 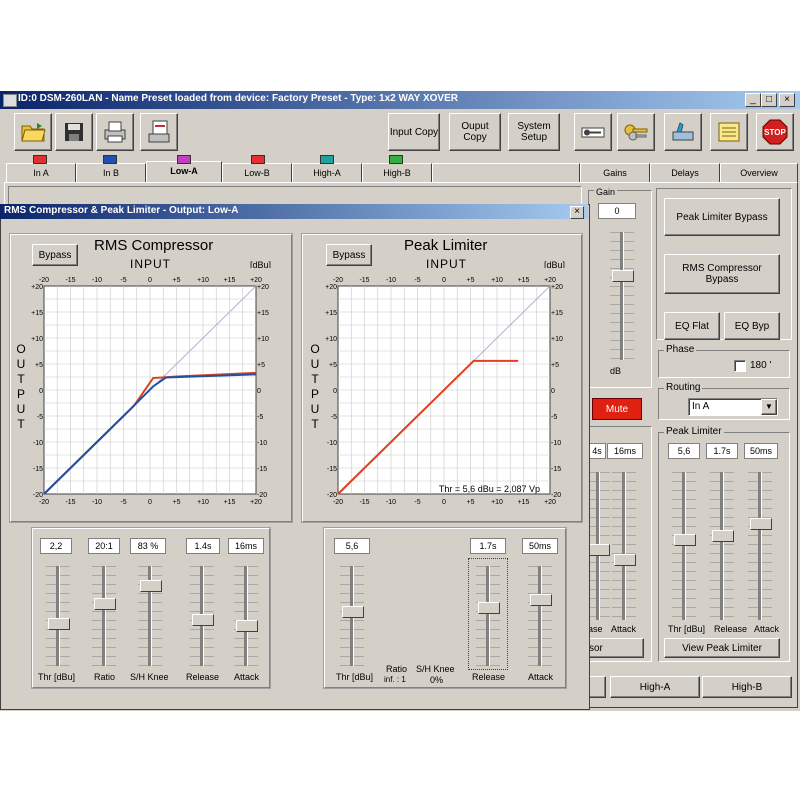 I want to click on keys-icon, so click(x=636, y=132).